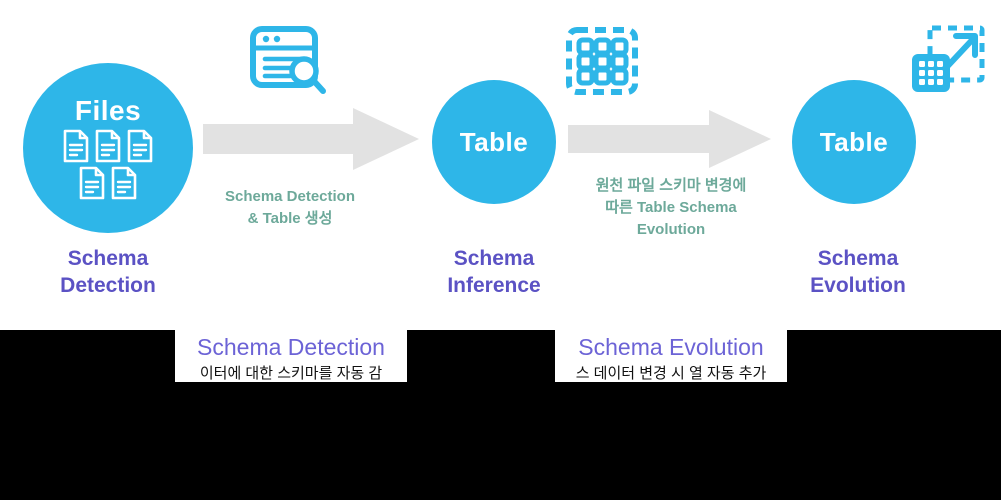 The height and width of the screenshot is (500, 1001). Describe the element at coordinates (671, 229) in the screenshot. I see `arrow-2-caption-line3: Evolution` at that location.